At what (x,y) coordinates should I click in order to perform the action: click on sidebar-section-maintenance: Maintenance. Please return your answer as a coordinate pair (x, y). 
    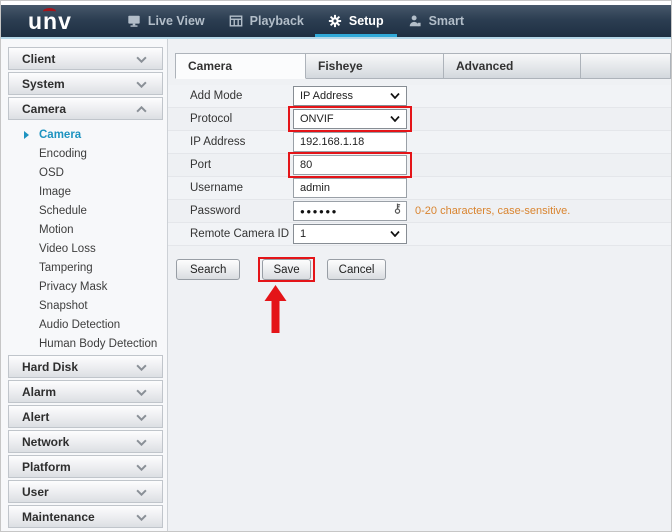
    Looking at the image, I should click on (85, 516).